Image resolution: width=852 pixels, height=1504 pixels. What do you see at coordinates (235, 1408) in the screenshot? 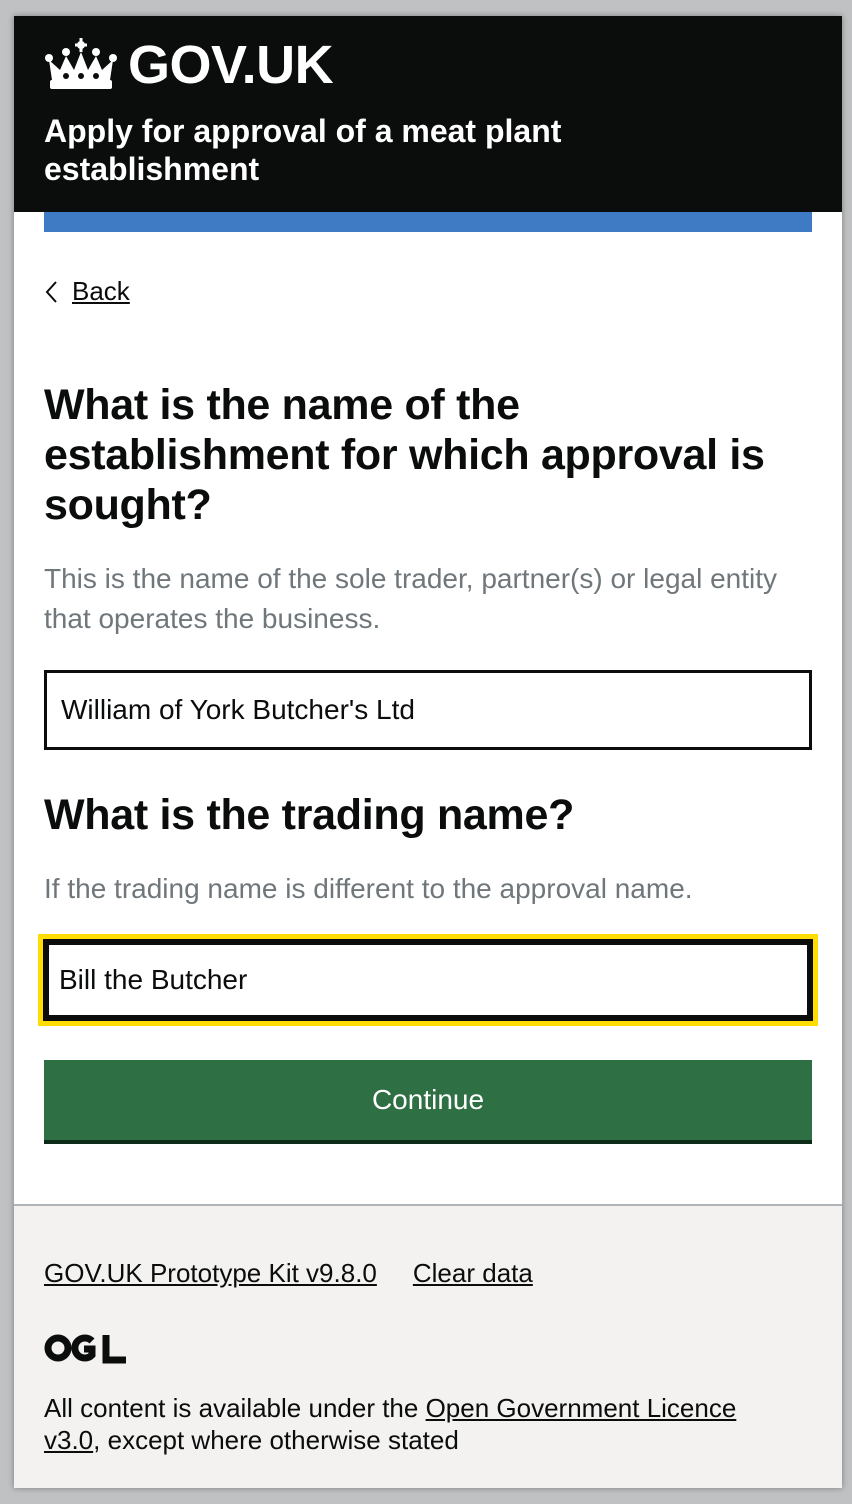
I see `licence-prefix: All content is available under the` at bounding box center [235, 1408].